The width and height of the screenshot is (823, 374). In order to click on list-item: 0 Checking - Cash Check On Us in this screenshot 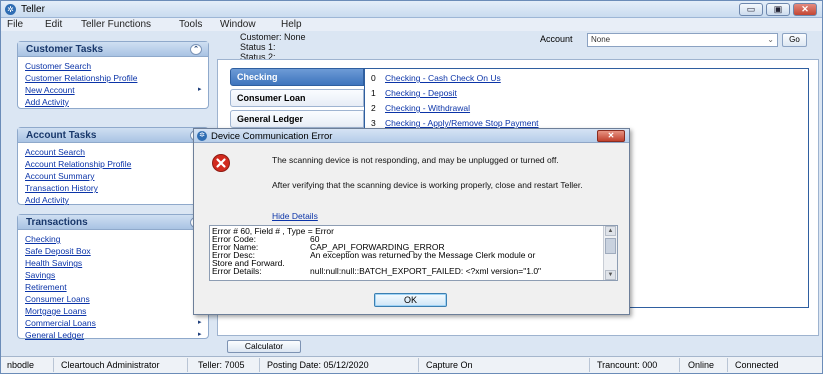, I will do `click(436, 78)`.